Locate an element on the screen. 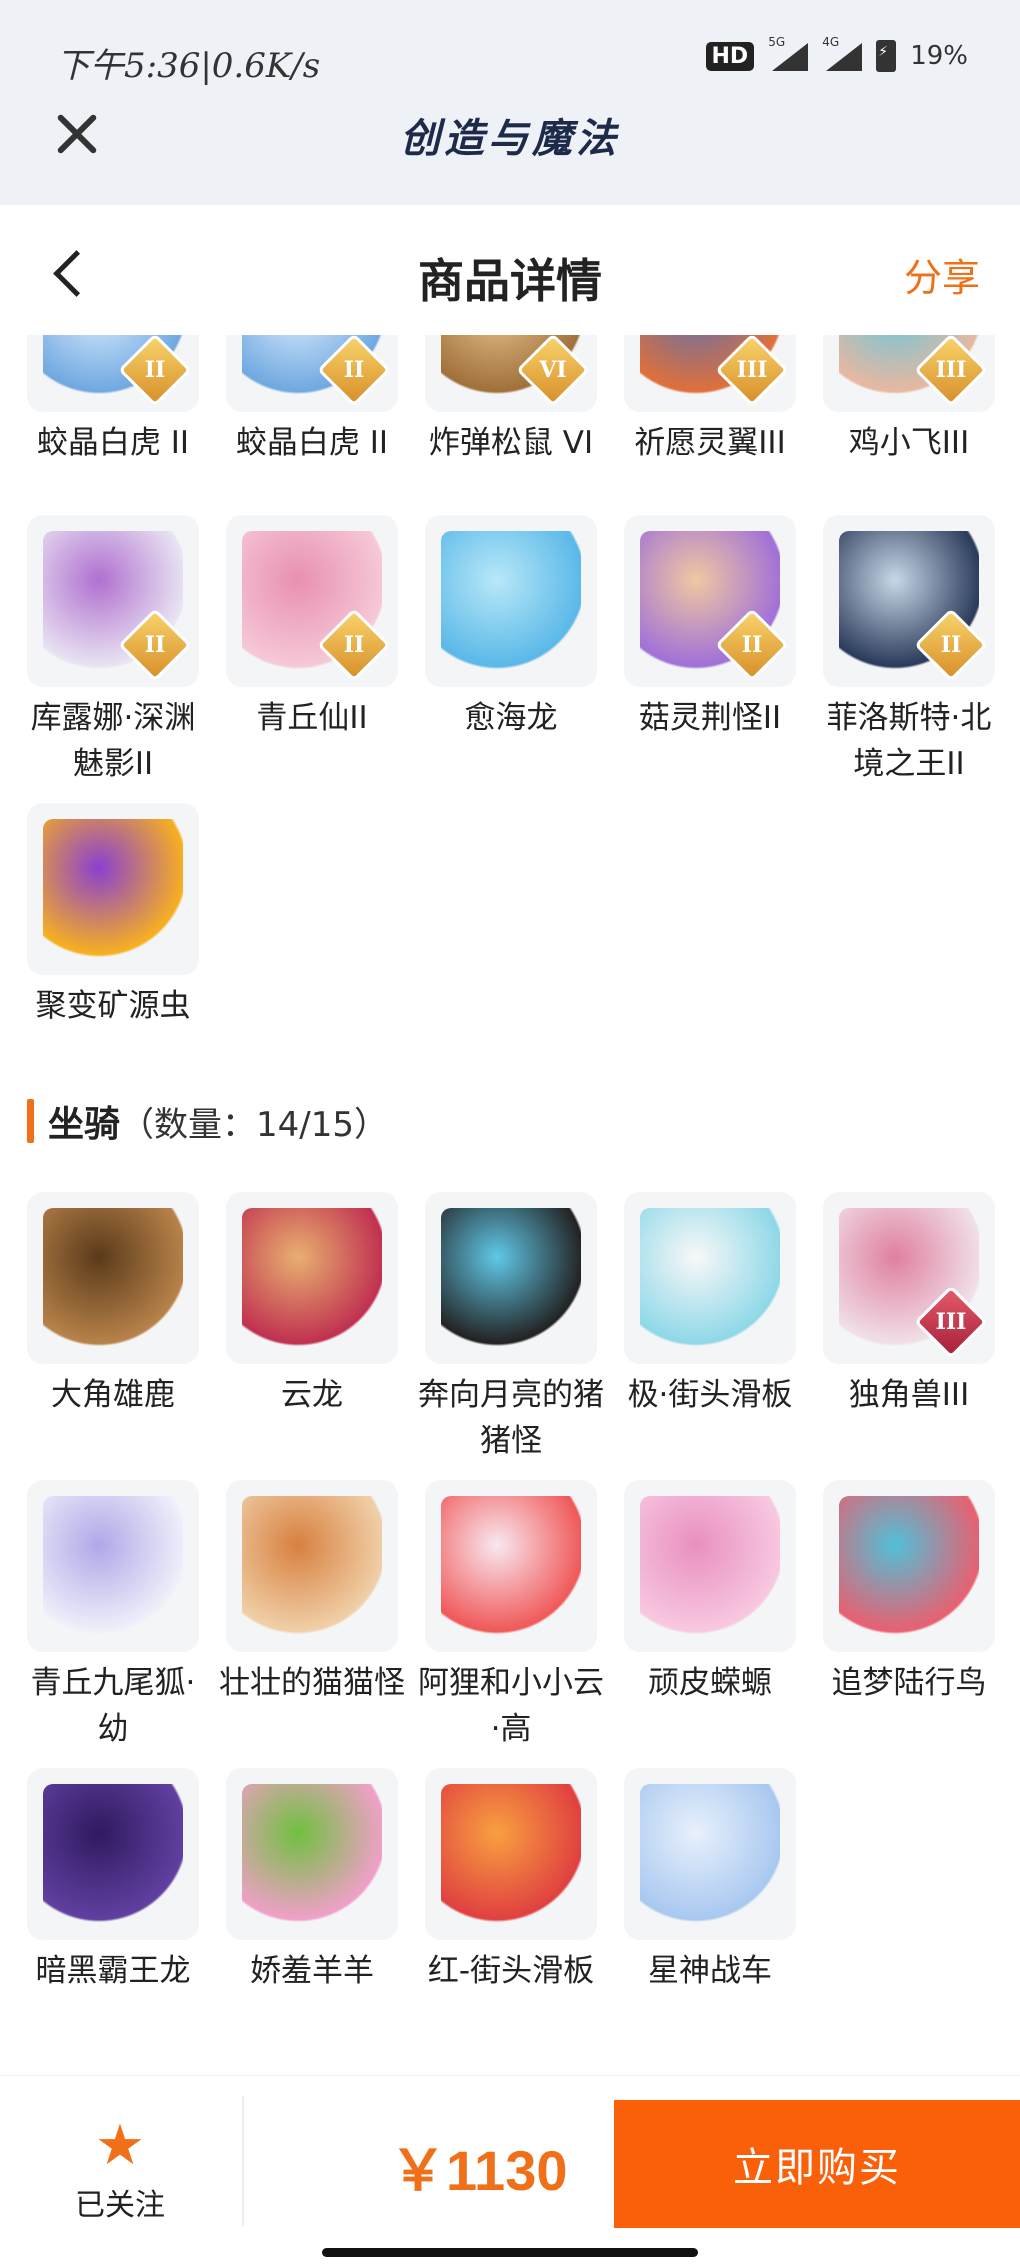 The image size is (1020, 2267). signal-5g-icon: 5G is located at coordinates (788, 53).